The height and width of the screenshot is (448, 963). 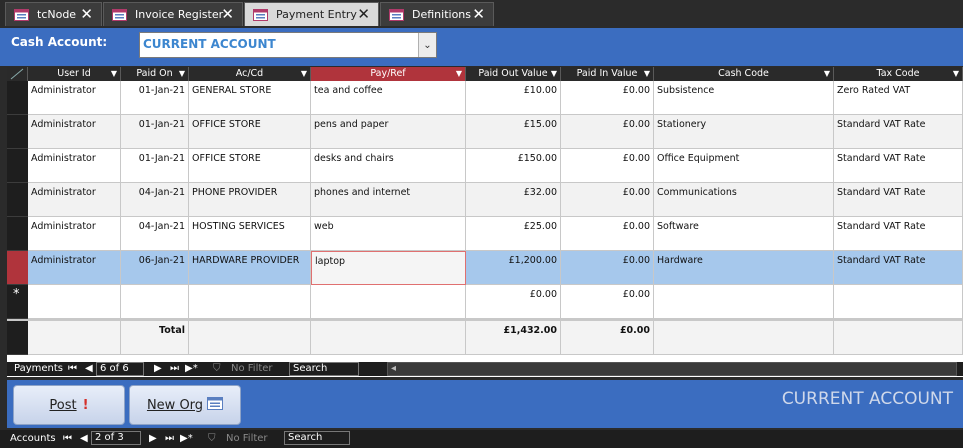 I want to click on new-row-tax-code-cell, so click(x=898, y=302).